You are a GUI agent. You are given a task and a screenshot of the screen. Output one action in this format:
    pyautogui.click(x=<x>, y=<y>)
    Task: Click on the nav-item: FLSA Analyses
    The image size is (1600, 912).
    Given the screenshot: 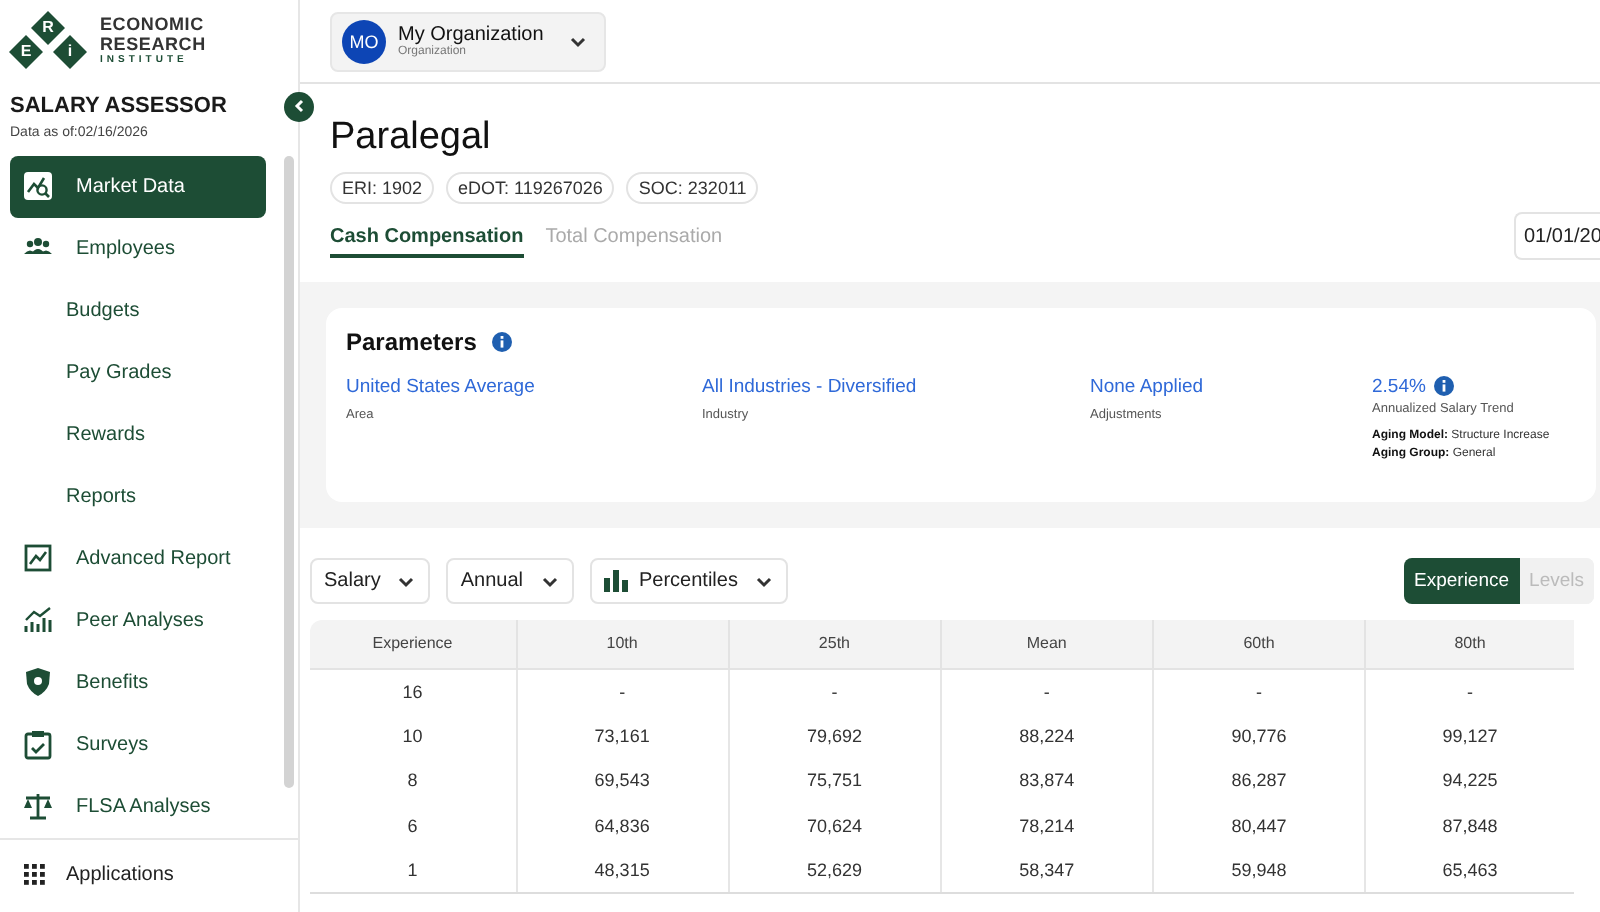 What is the action you would take?
    pyautogui.click(x=138, y=806)
    